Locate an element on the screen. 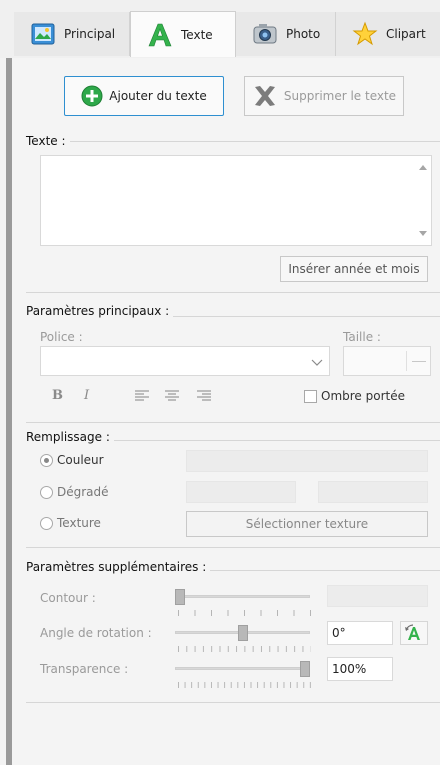 The height and width of the screenshot is (765, 440). size-stepper-divider is located at coordinates (406, 361).